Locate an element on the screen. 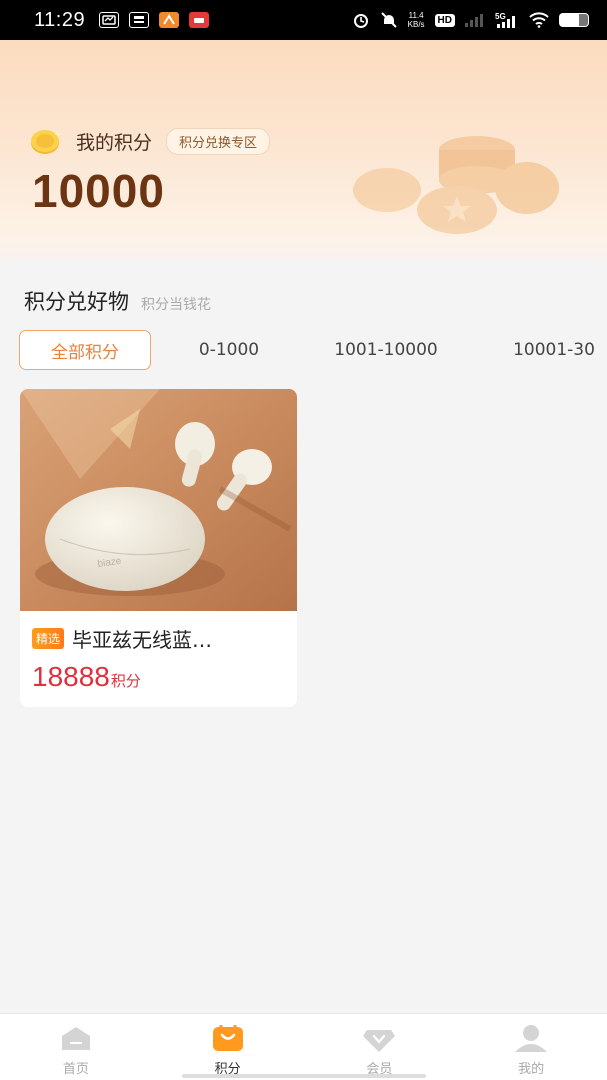  nav-item-vip: 会员 is located at coordinates (380, 1047).